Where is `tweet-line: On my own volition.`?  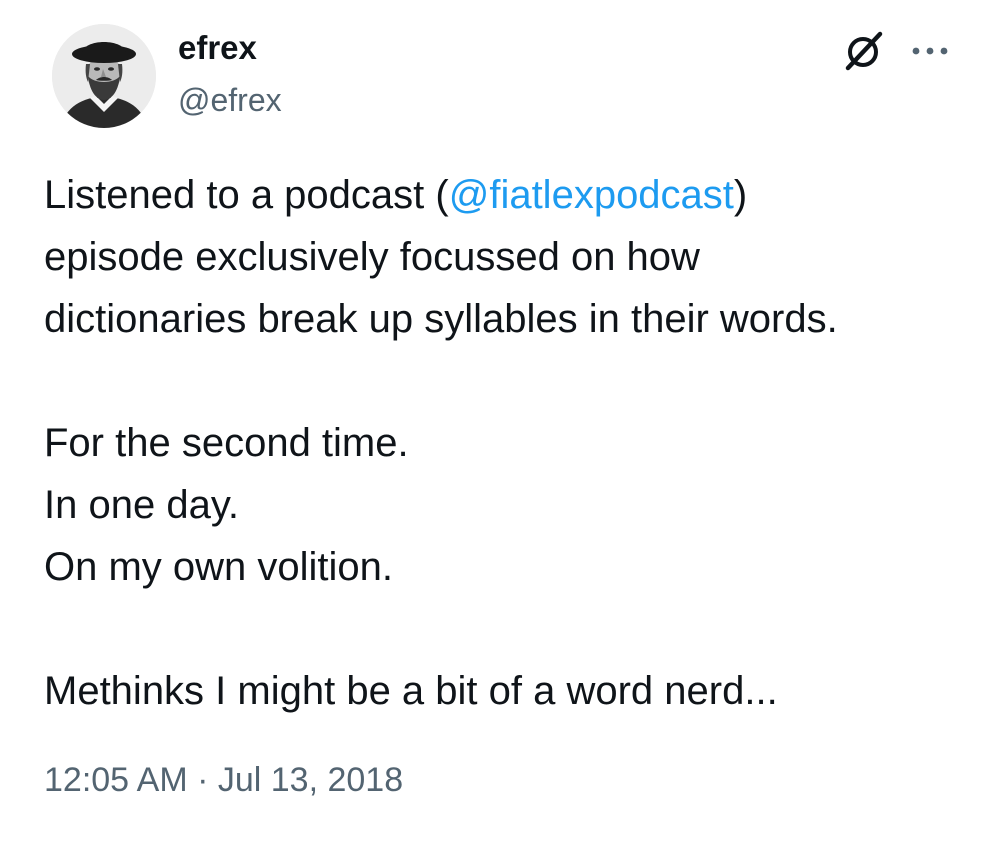 tweet-line: On my own volition. is located at coordinates (219, 567).